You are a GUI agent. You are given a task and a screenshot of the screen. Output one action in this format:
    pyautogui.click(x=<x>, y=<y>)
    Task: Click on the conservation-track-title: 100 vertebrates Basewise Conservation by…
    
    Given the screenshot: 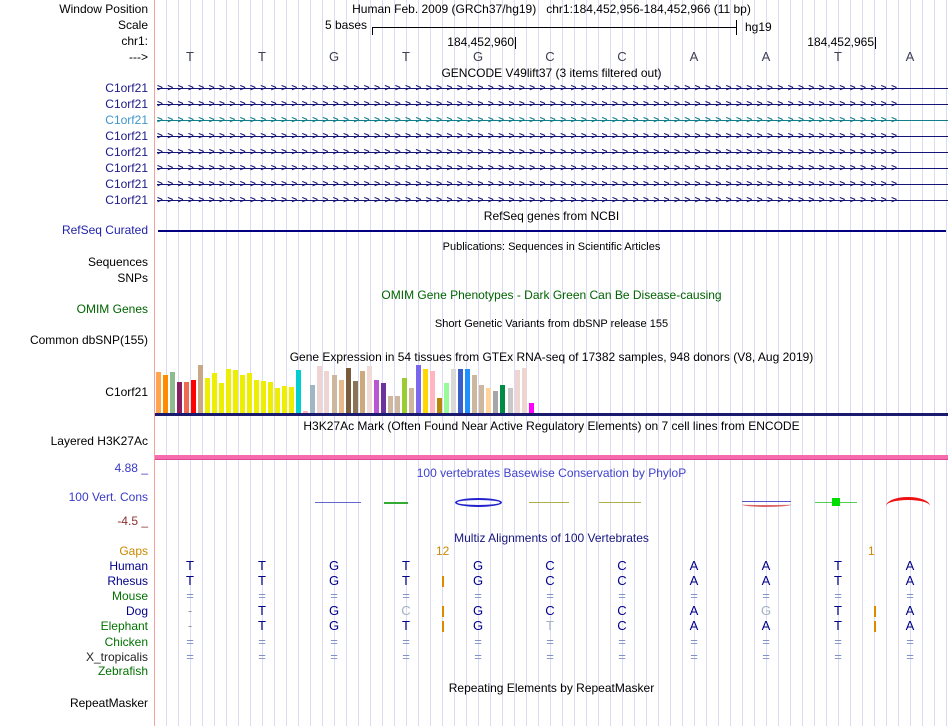 What is the action you would take?
    pyautogui.click(x=551, y=473)
    